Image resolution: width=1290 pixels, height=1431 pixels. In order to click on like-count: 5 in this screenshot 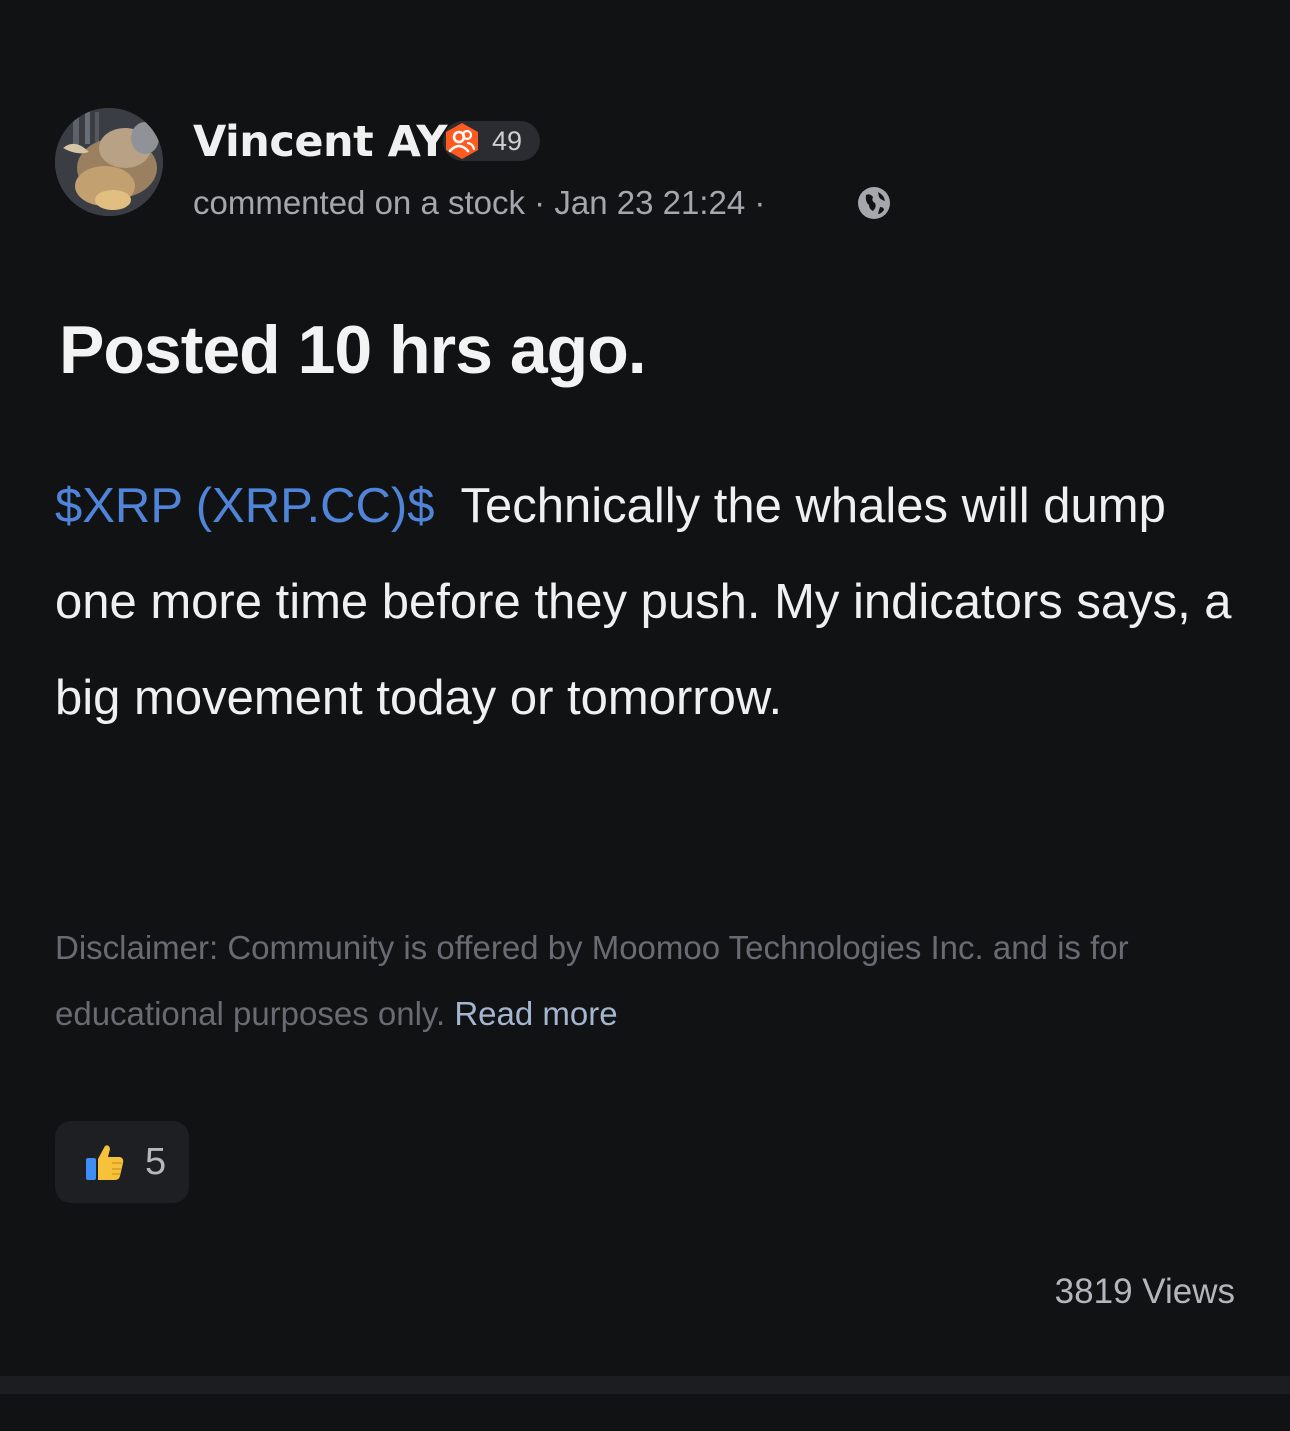, I will do `click(156, 1162)`.